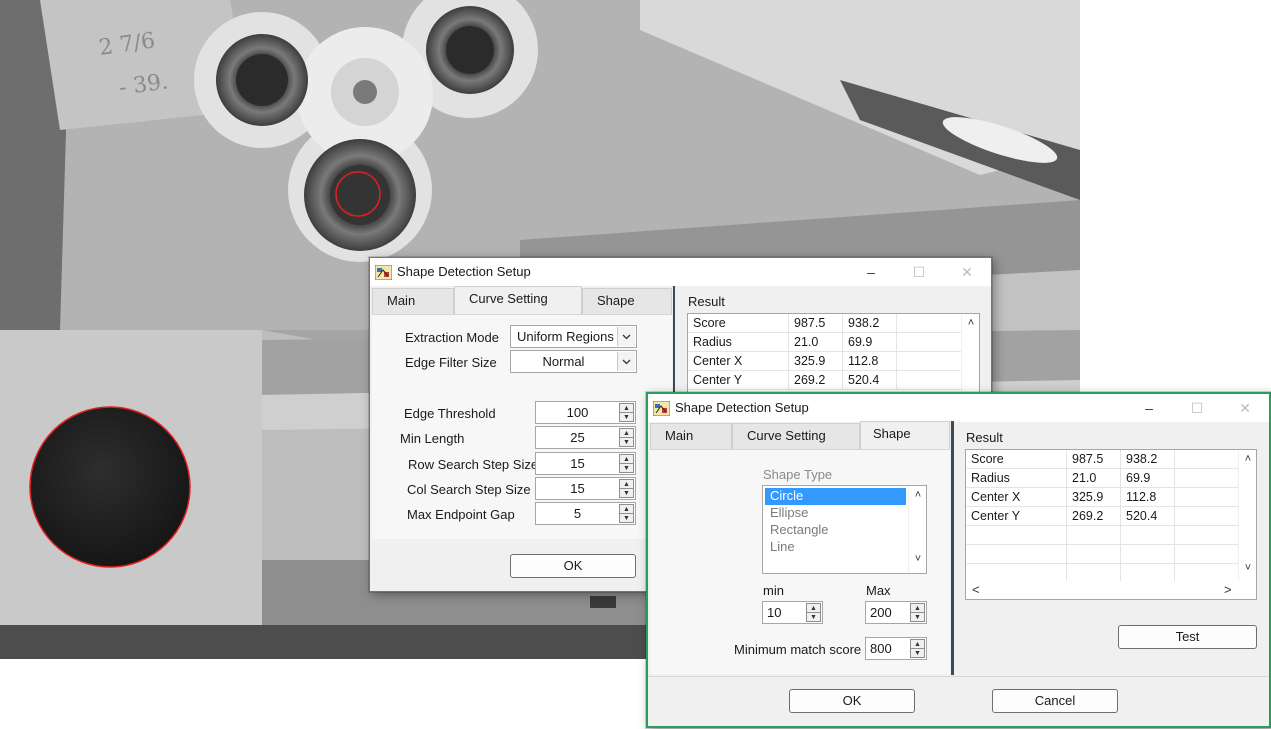  Describe the element at coordinates (917, 529) in the screenshot. I see `listbox-scrollbar: ˄ ˅` at that location.